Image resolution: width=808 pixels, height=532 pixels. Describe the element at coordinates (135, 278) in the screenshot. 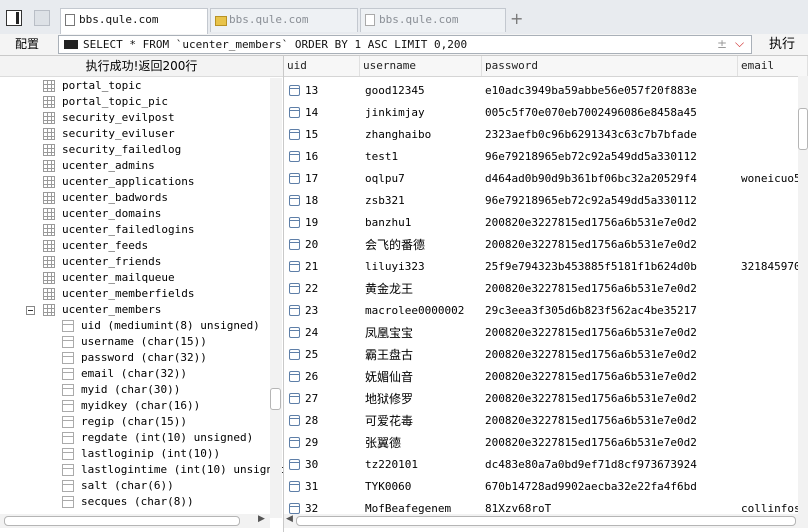

I see `tree-item-table: ucenter_mailqueue` at that location.